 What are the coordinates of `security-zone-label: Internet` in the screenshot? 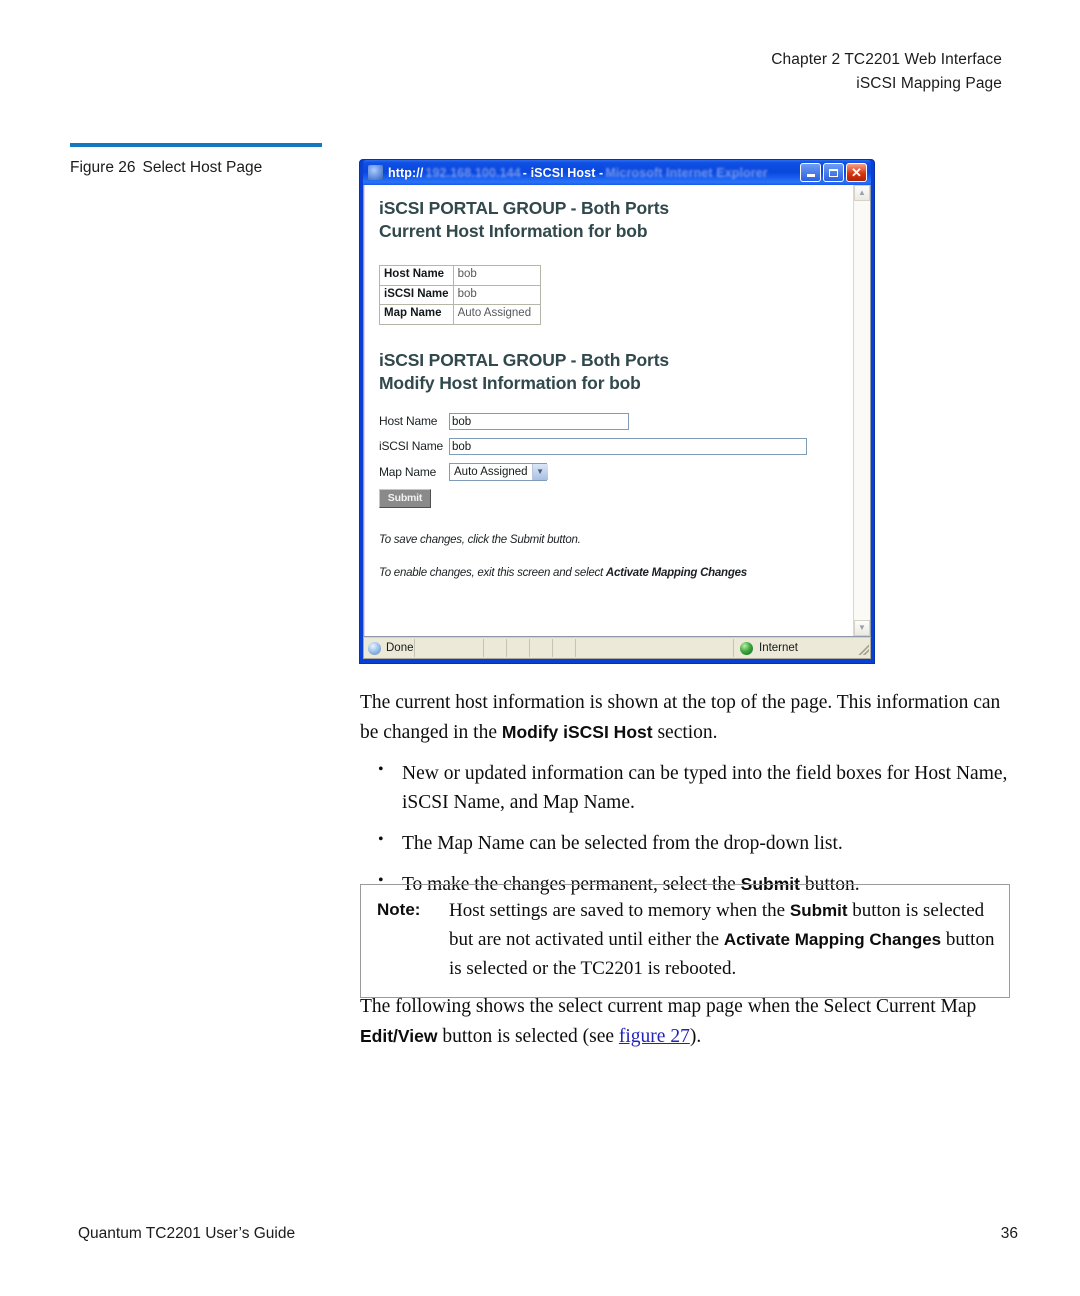 It's located at (778, 648).